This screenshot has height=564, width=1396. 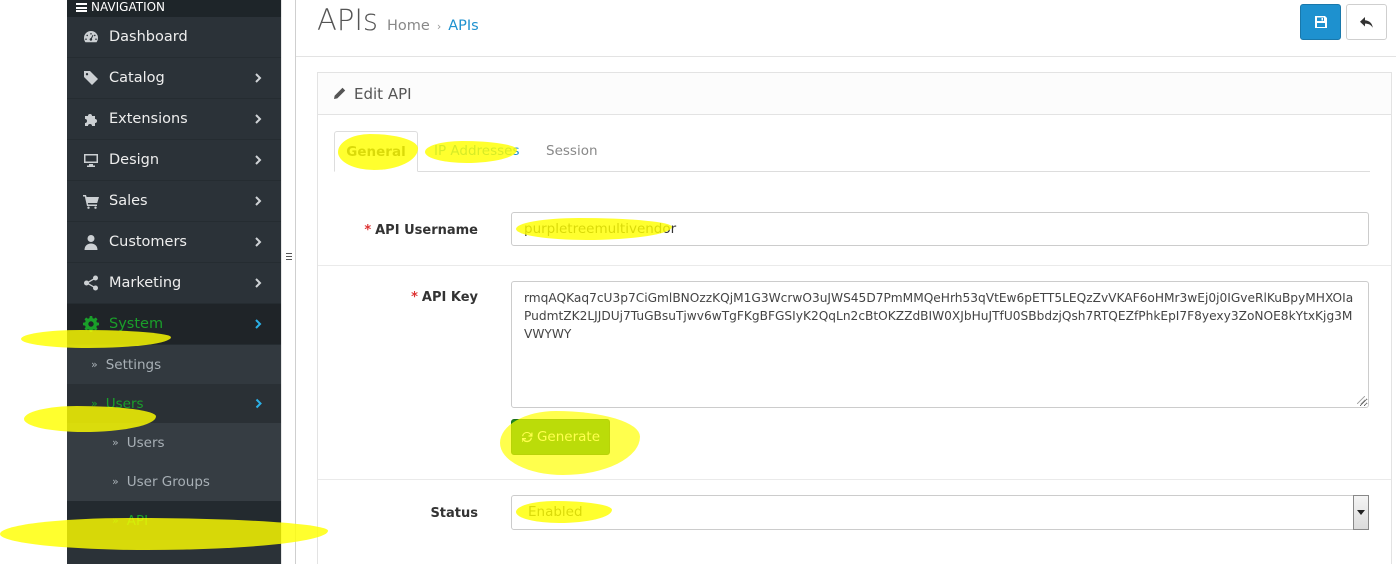 I want to click on bars-icon, so click(x=81, y=7).